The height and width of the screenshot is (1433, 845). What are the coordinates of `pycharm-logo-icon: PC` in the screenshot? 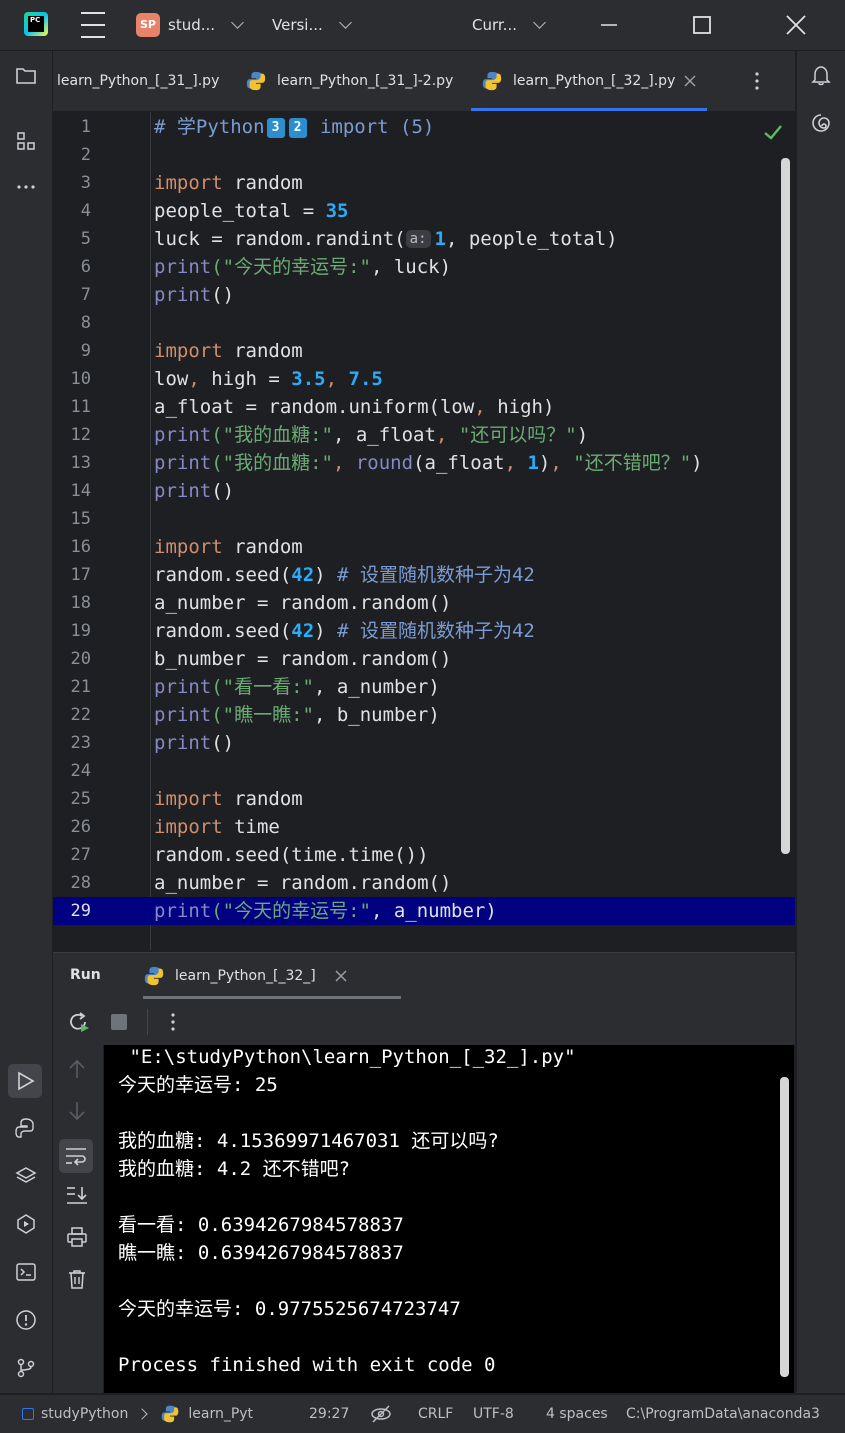 It's located at (36, 24).